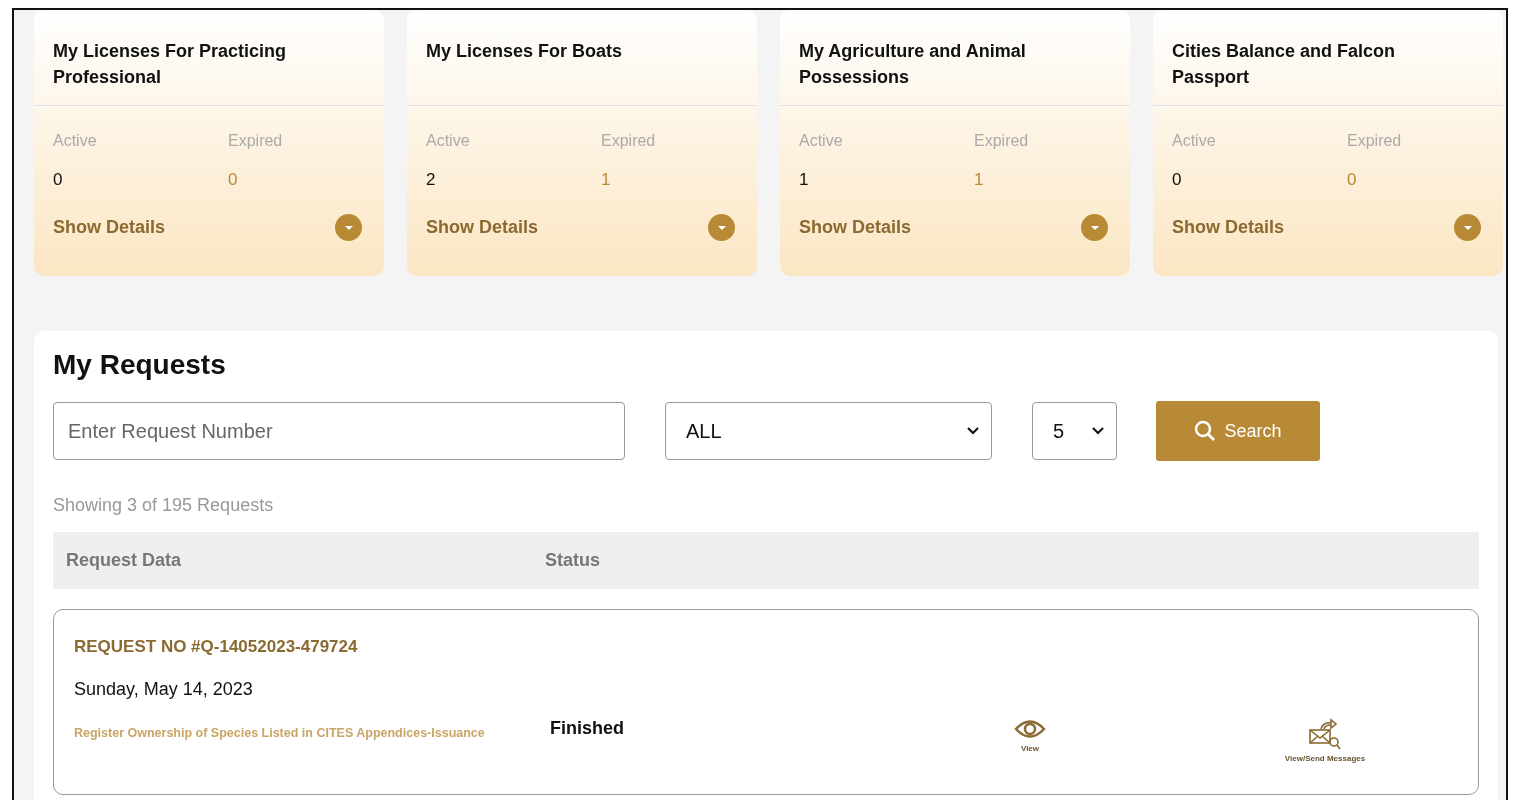  I want to click on section-title: My Requests, so click(140, 365).